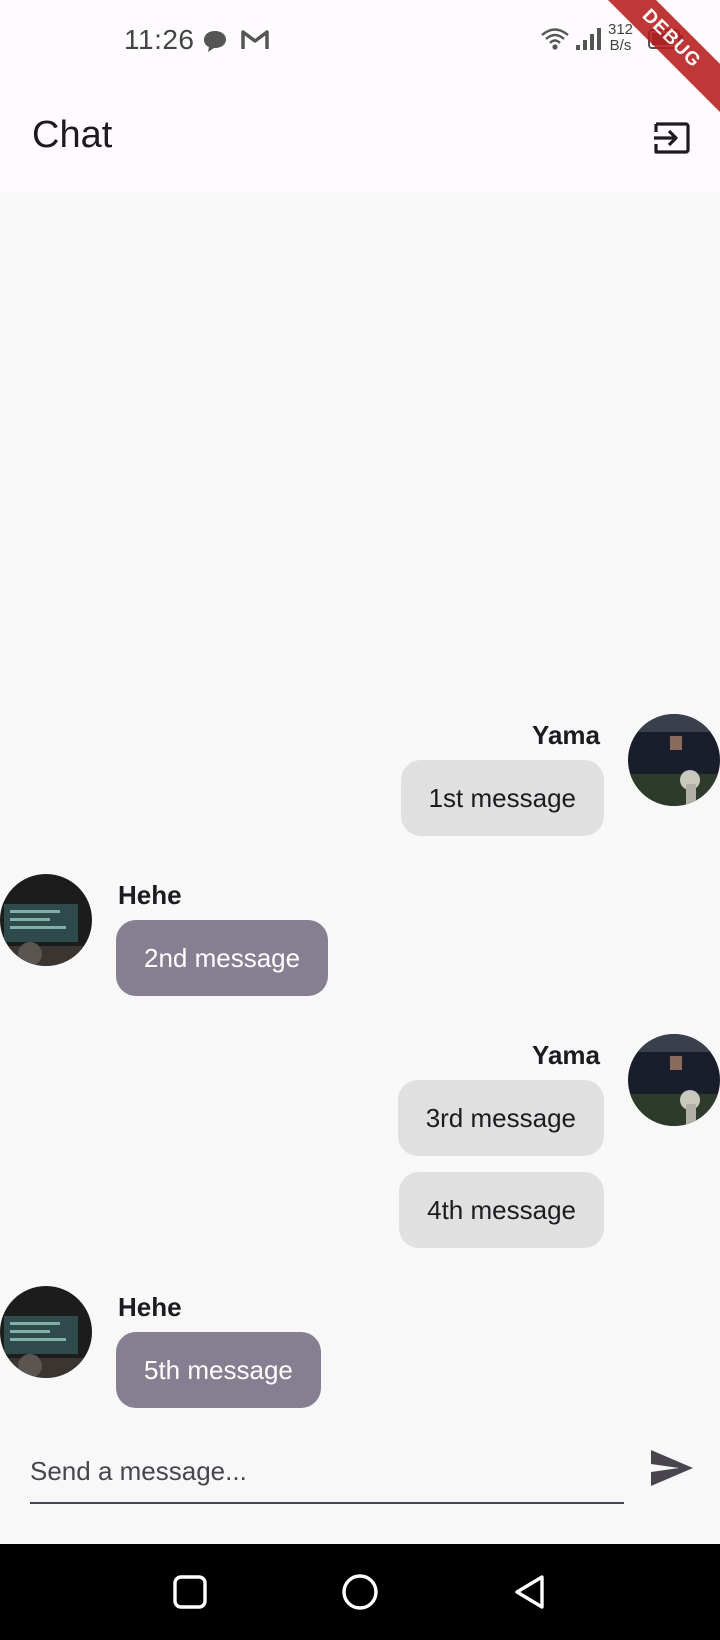 The height and width of the screenshot is (1640, 720). What do you see at coordinates (255, 39) in the screenshot?
I see `gmail-icon` at bounding box center [255, 39].